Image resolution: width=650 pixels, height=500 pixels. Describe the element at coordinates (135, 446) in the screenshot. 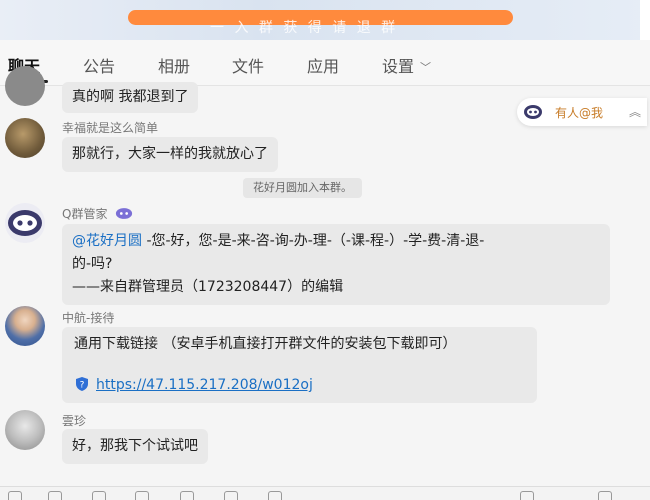

I see `message-bubble: 好，那我下个试试吧` at that location.